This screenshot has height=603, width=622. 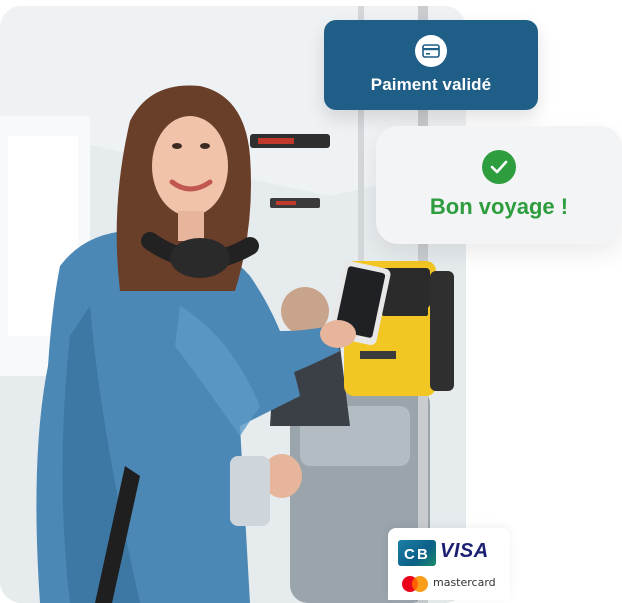 I want to click on svg-text: B, so click(x=422, y=554).